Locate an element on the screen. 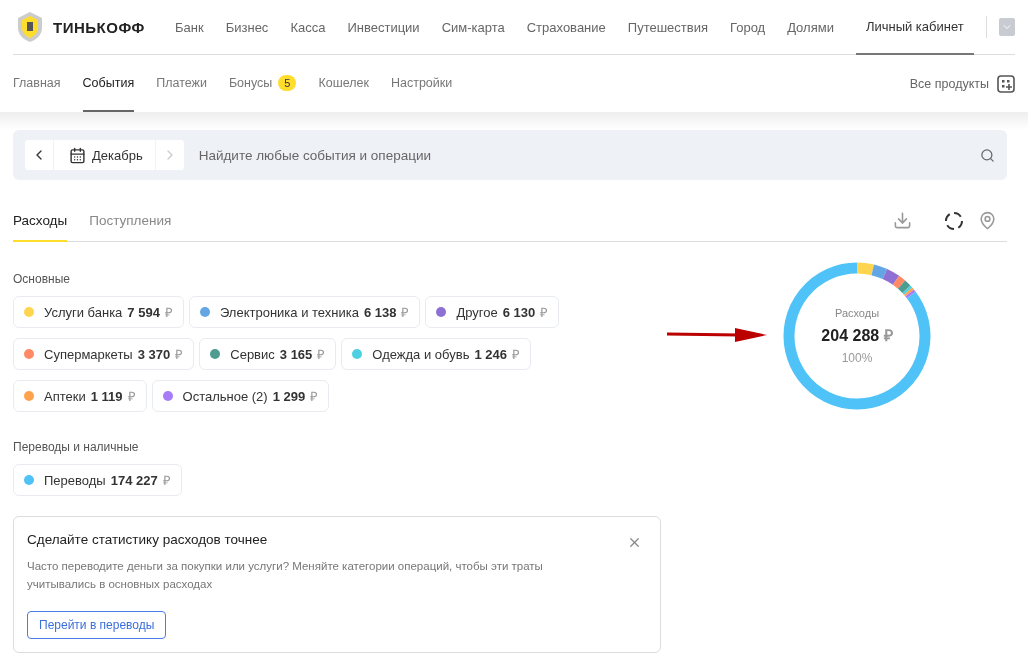 The width and height of the screenshot is (1028, 665). search-field: Найдите любые события и операции is located at coordinates (588, 155).